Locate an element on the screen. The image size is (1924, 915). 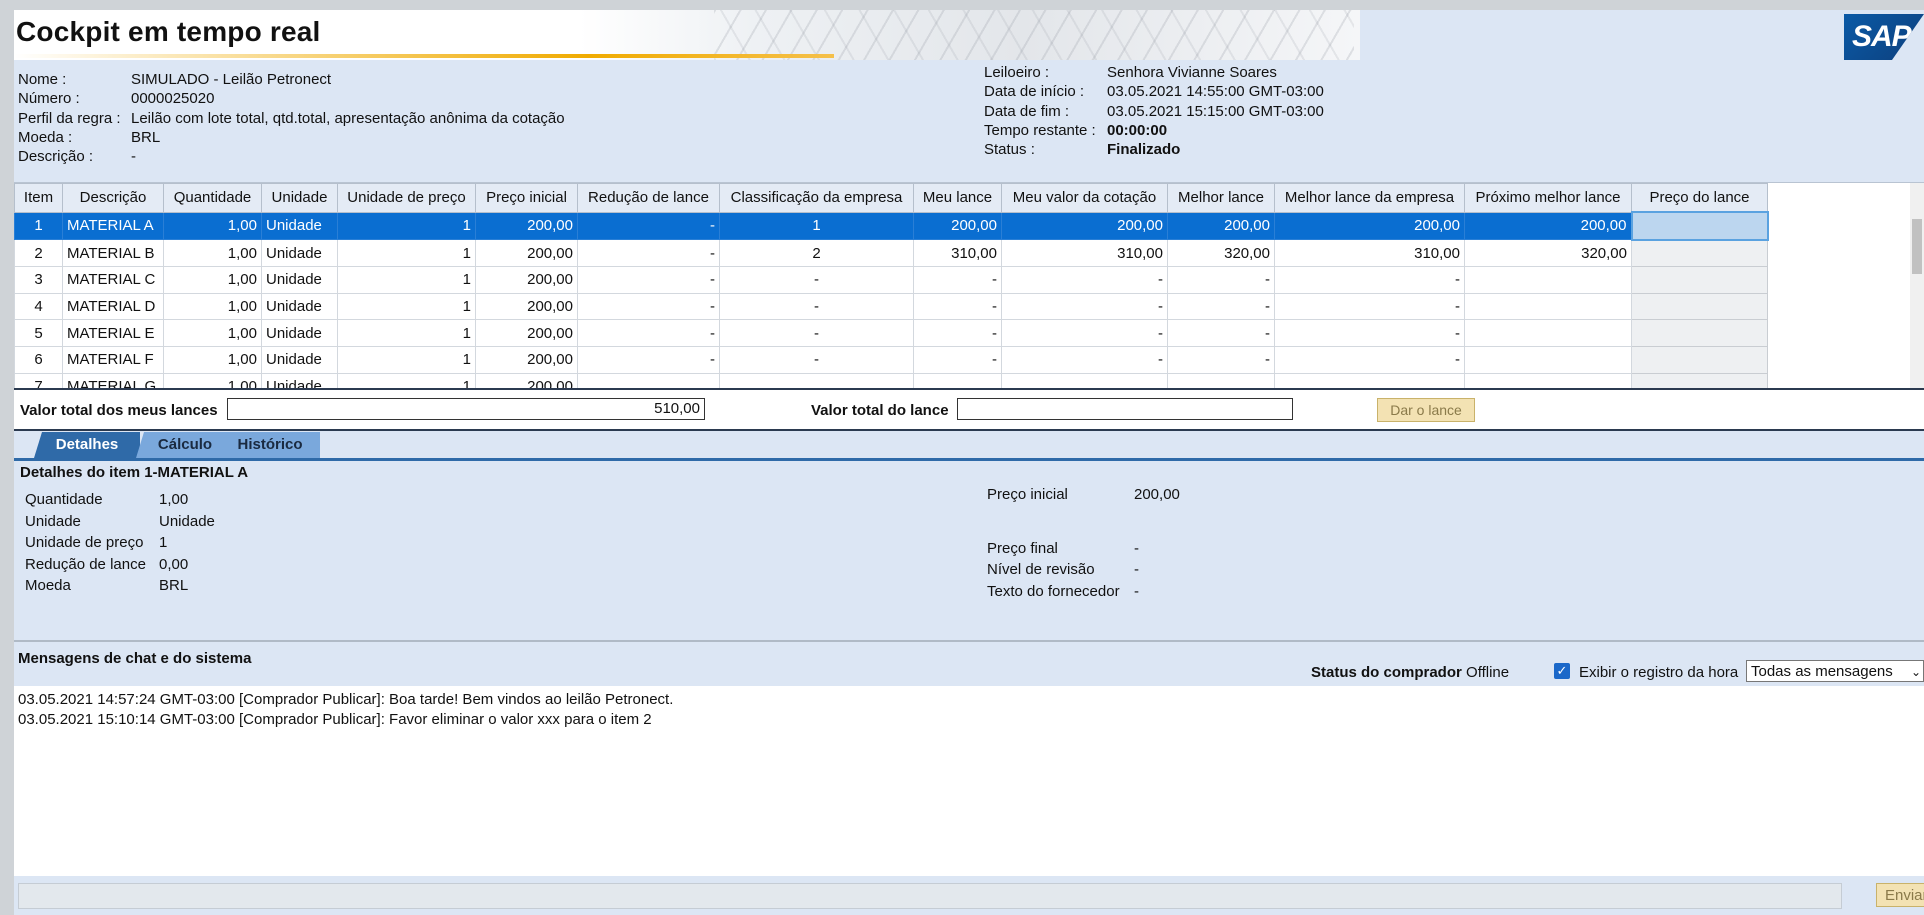
tab-historico: Histórico is located at coordinates (270, 445).